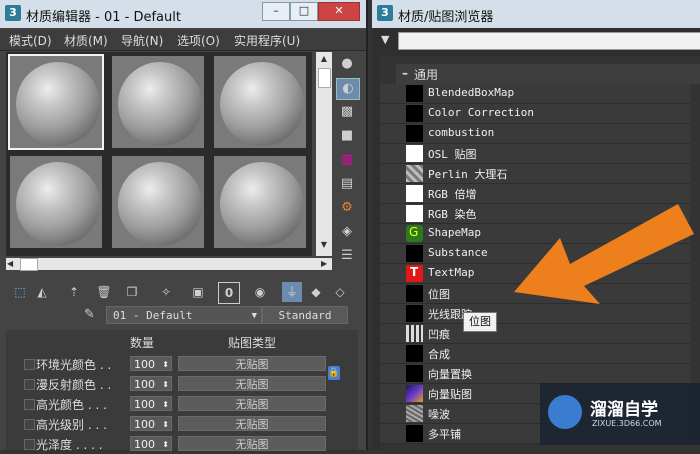 This screenshot has height=454, width=700. Describe the element at coordinates (324, 246) in the screenshot. I see `scroll-down-icon: ▼` at that location.